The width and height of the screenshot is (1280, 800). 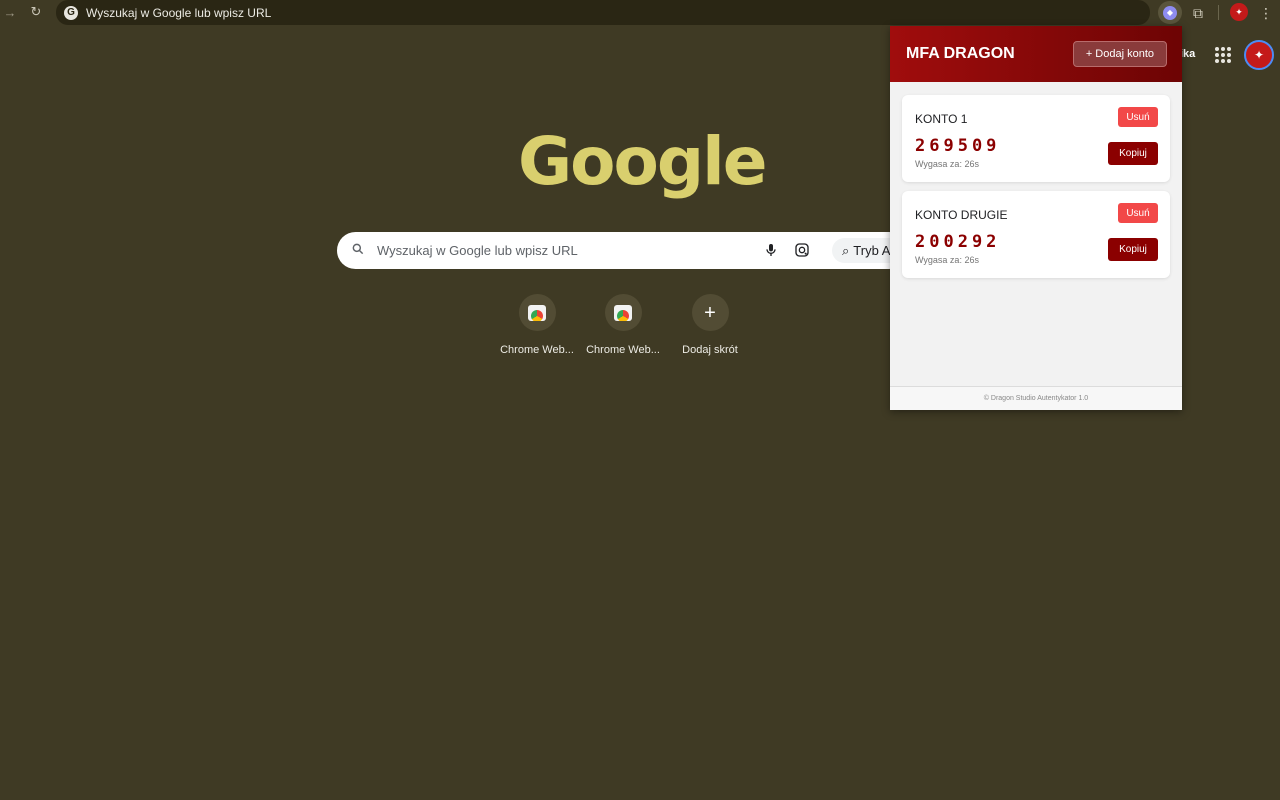 I want to click on ntp-top-link: ika, so click(x=1187, y=54).